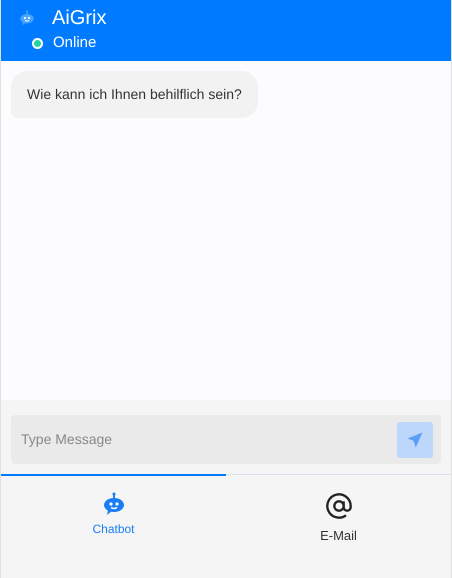  I want to click on at-sign-icon, so click(338, 506).